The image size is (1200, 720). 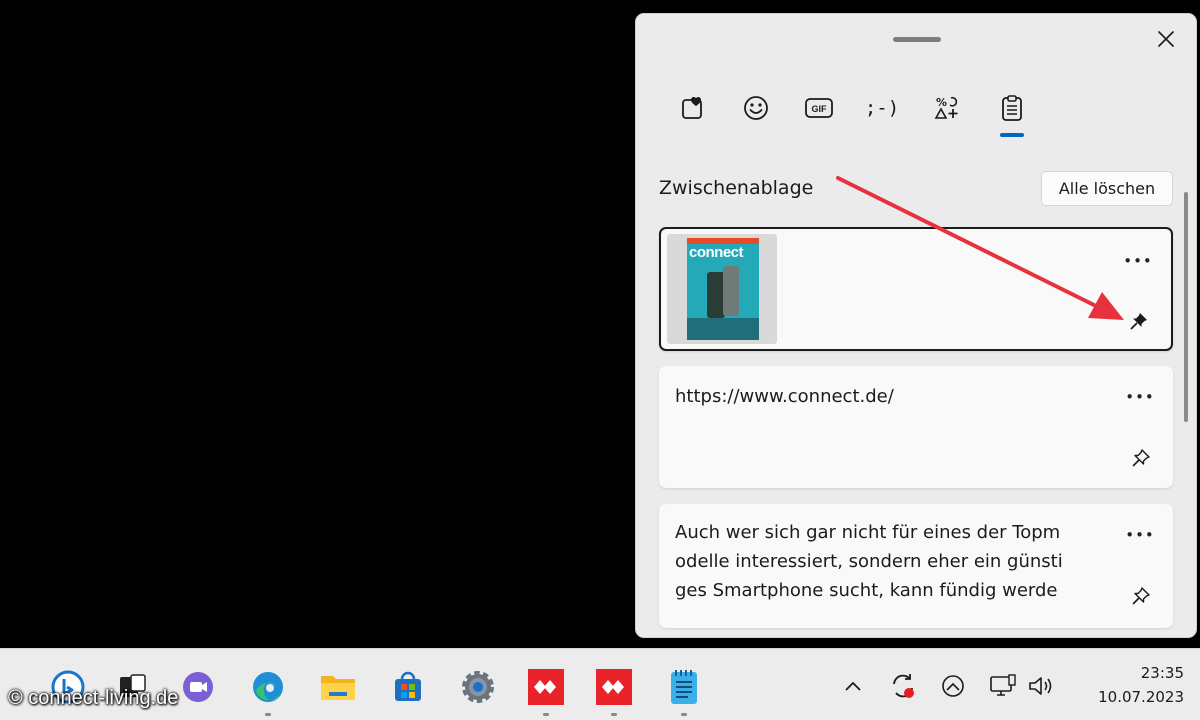 I want to click on clip-text-line: ges Smartphone sucht, kann fündig werde, so click(x=866, y=590).